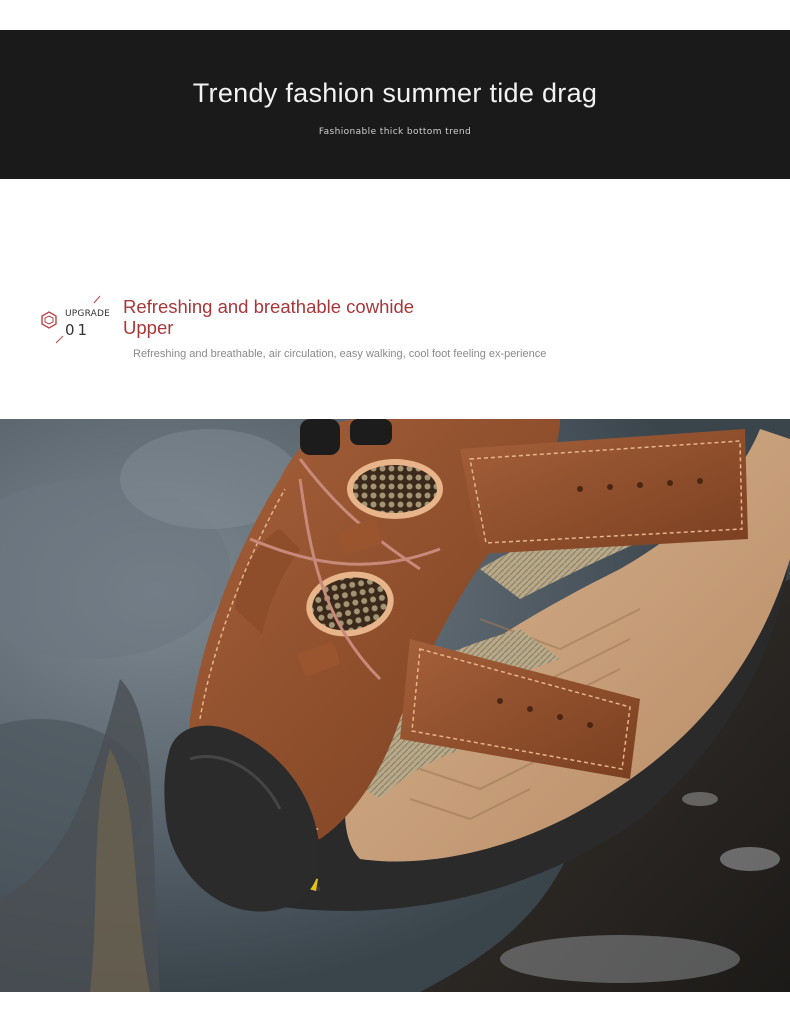  I want to click on bottom-margin, so click(395, 1000).